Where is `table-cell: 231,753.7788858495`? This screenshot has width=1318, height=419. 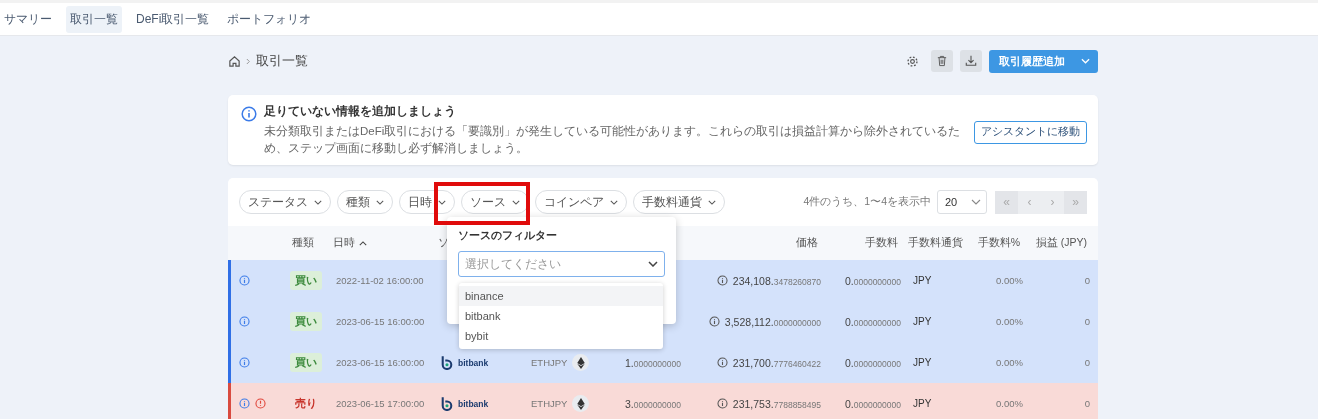 table-cell: 231,753.7788858495 is located at coordinates (776, 403).